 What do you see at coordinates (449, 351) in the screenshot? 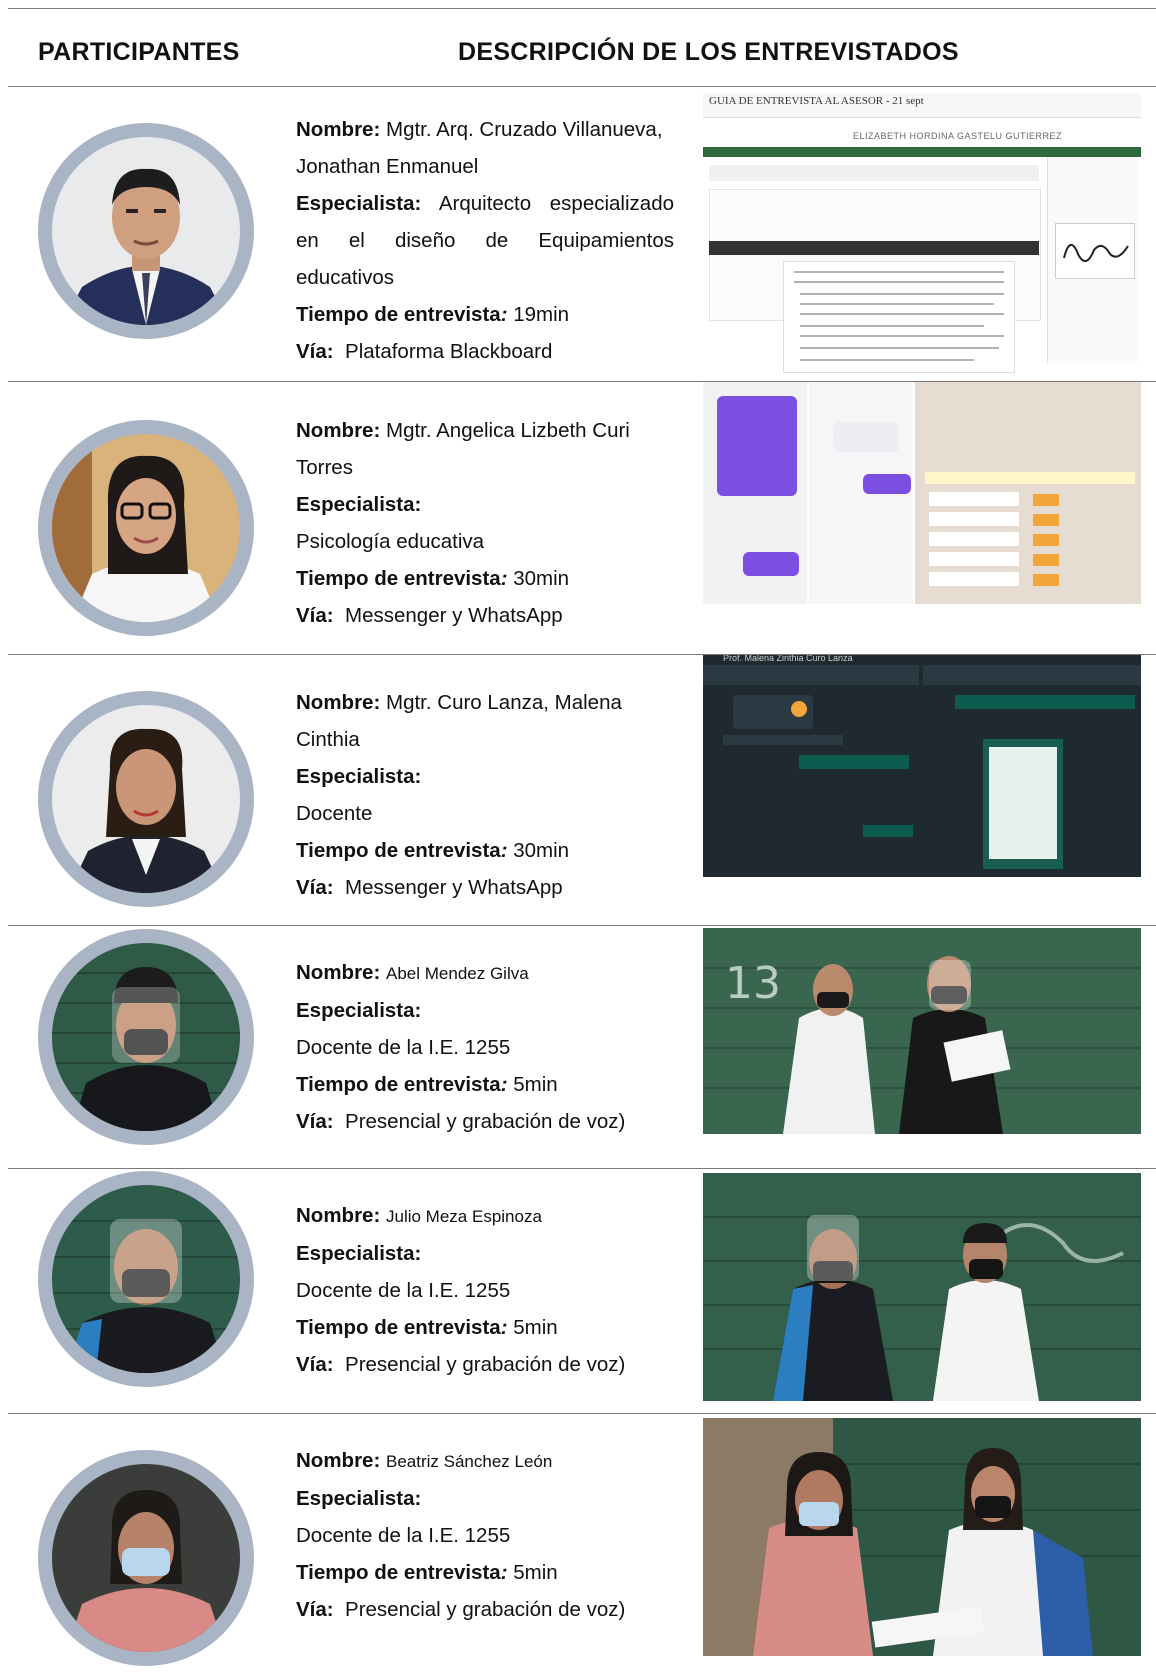
I see `participant-via: Plataforma Blackboard` at bounding box center [449, 351].